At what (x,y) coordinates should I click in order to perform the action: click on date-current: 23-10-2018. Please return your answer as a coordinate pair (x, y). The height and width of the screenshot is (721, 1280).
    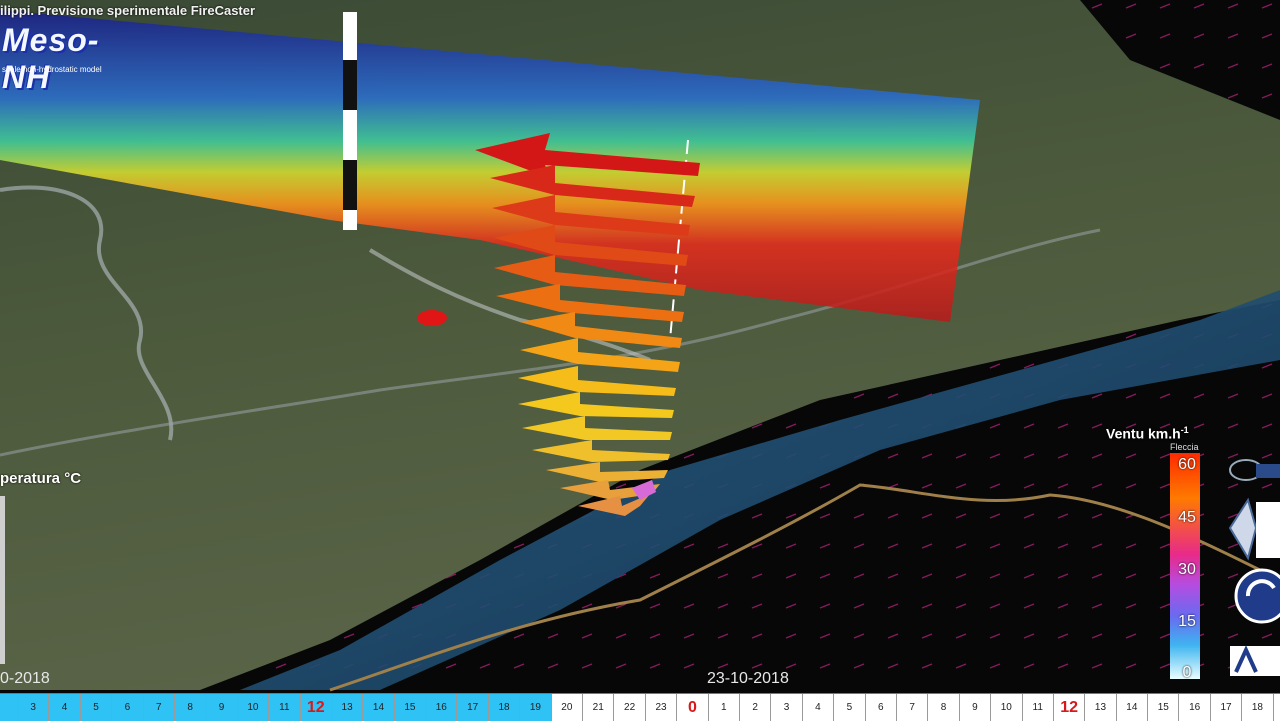
    Looking at the image, I should click on (748, 678).